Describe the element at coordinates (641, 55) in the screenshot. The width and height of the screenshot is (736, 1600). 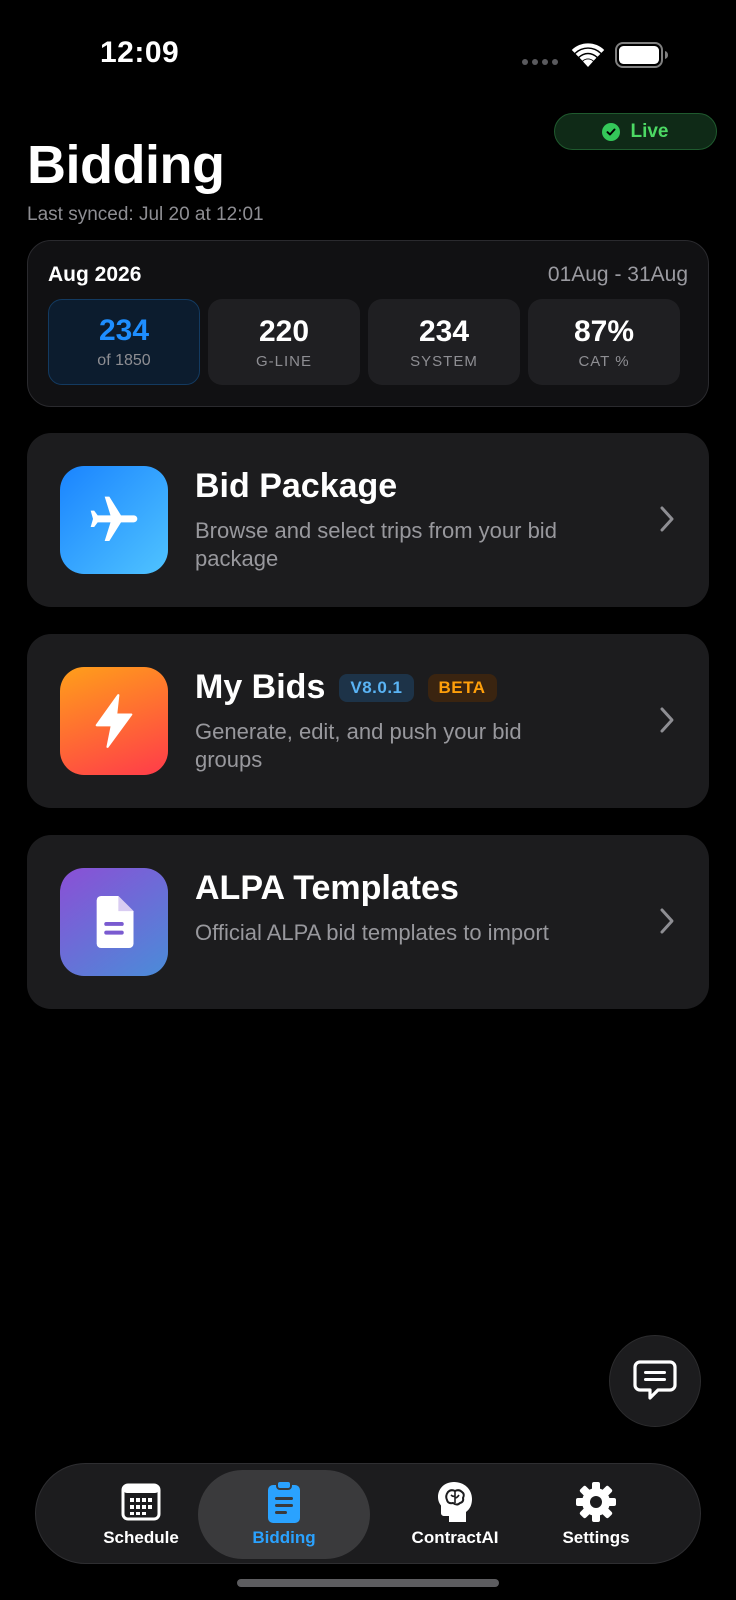
I see `battery-icon` at that location.